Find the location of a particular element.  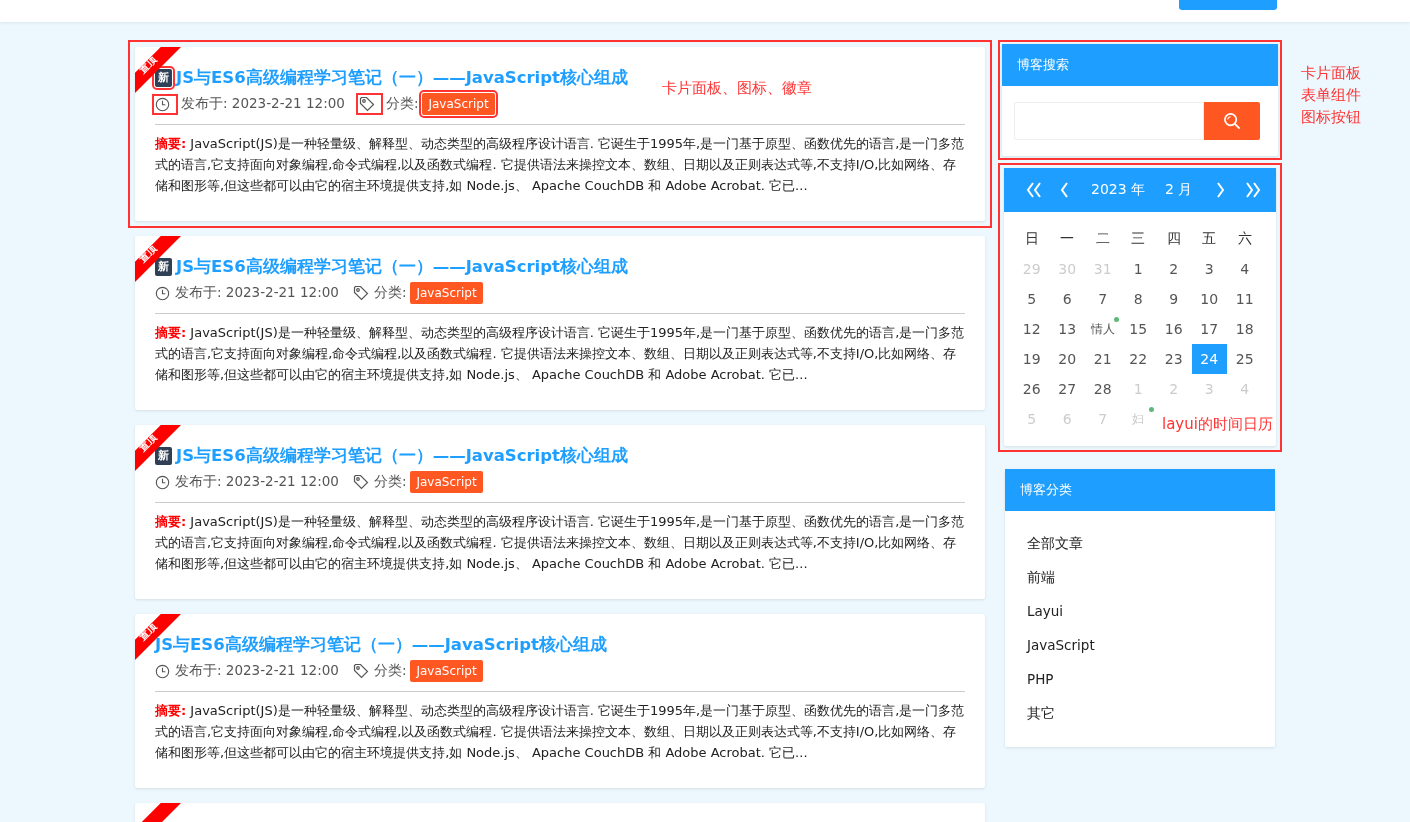

weekday-label: 六 is located at coordinates (1244, 238).